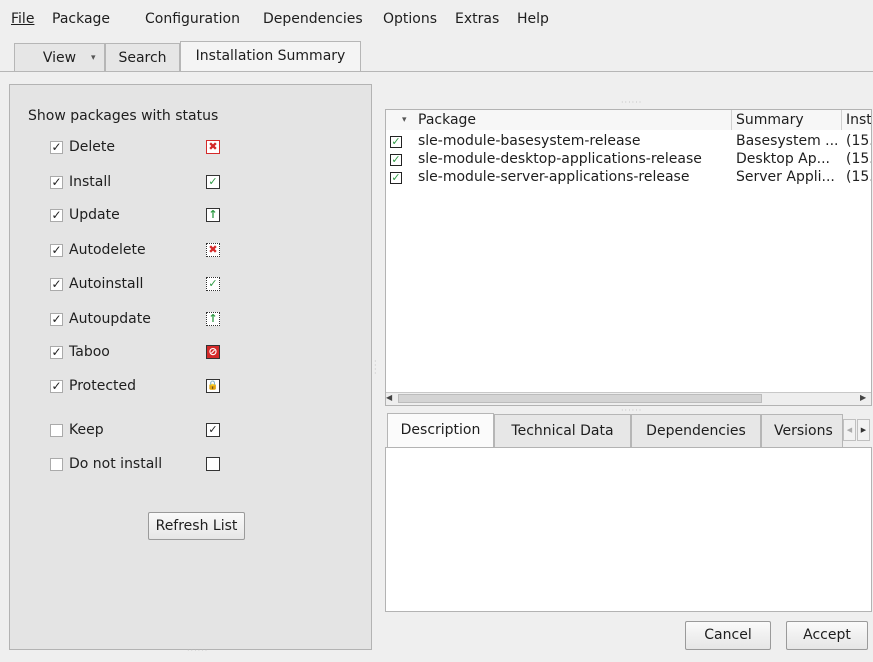  What do you see at coordinates (56, 386) in the screenshot?
I see `checkbox-protected: ✓` at bounding box center [56, 386].